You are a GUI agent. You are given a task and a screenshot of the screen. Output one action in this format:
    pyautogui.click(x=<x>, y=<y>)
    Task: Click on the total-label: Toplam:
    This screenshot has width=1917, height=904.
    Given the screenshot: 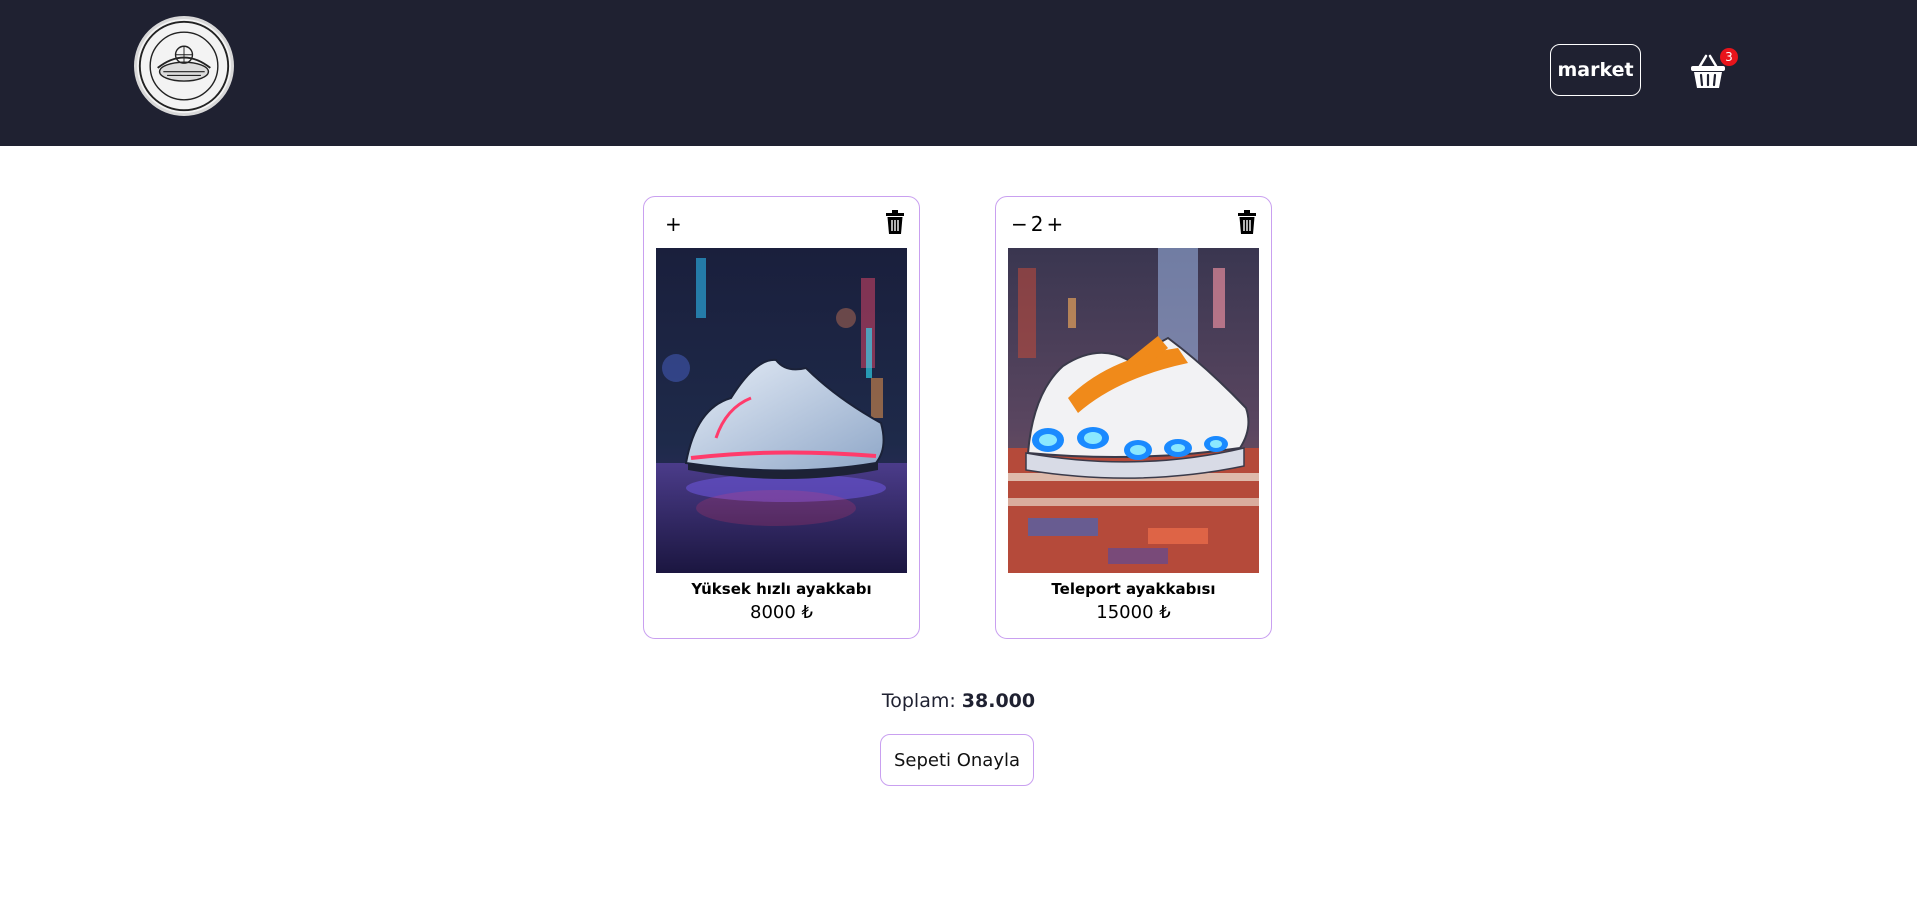 What is the action you would take?
    pyautogui.click(x=921, y=701)
    